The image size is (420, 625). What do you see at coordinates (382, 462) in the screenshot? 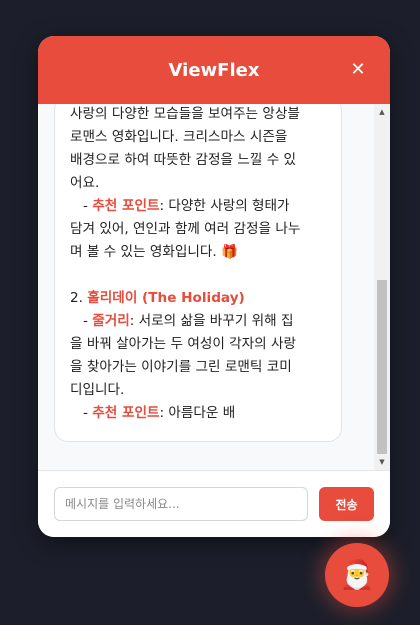
I see `scroll-down-arrow-icon: ▼` at bounding box center [382, 462].